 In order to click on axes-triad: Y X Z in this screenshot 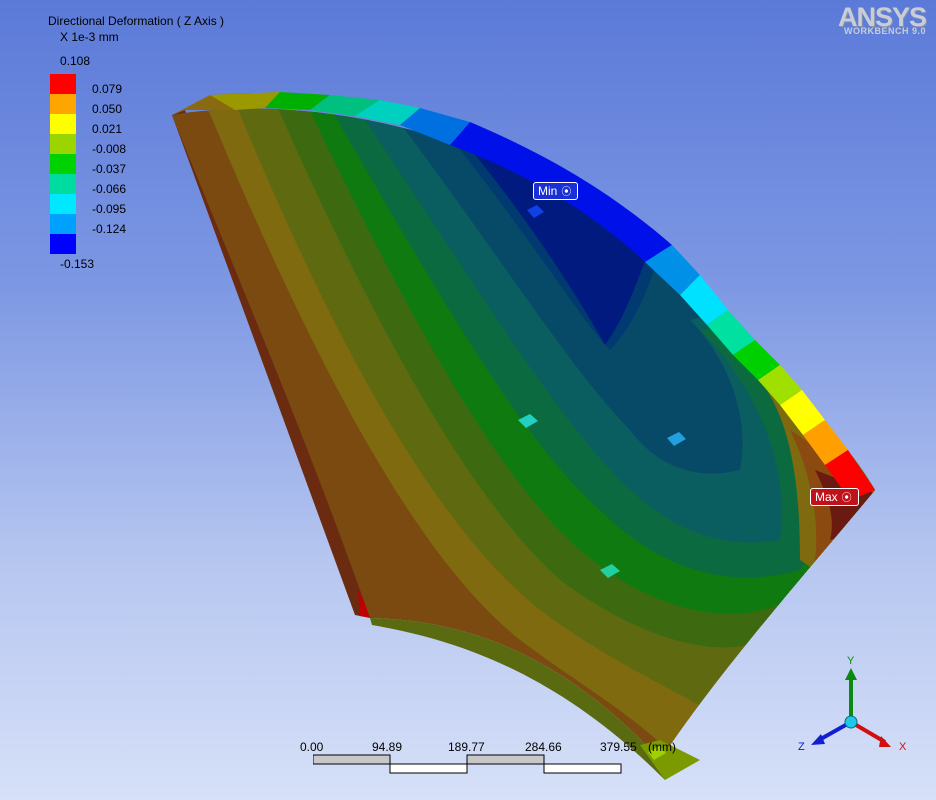, I will do `click(855, 705)`.